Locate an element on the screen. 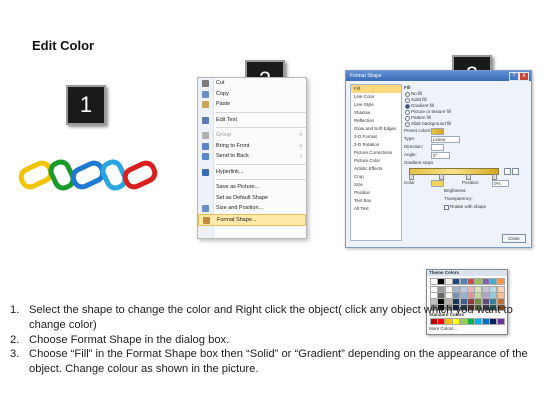  close-button: Close is located at coordinates (514, 238).